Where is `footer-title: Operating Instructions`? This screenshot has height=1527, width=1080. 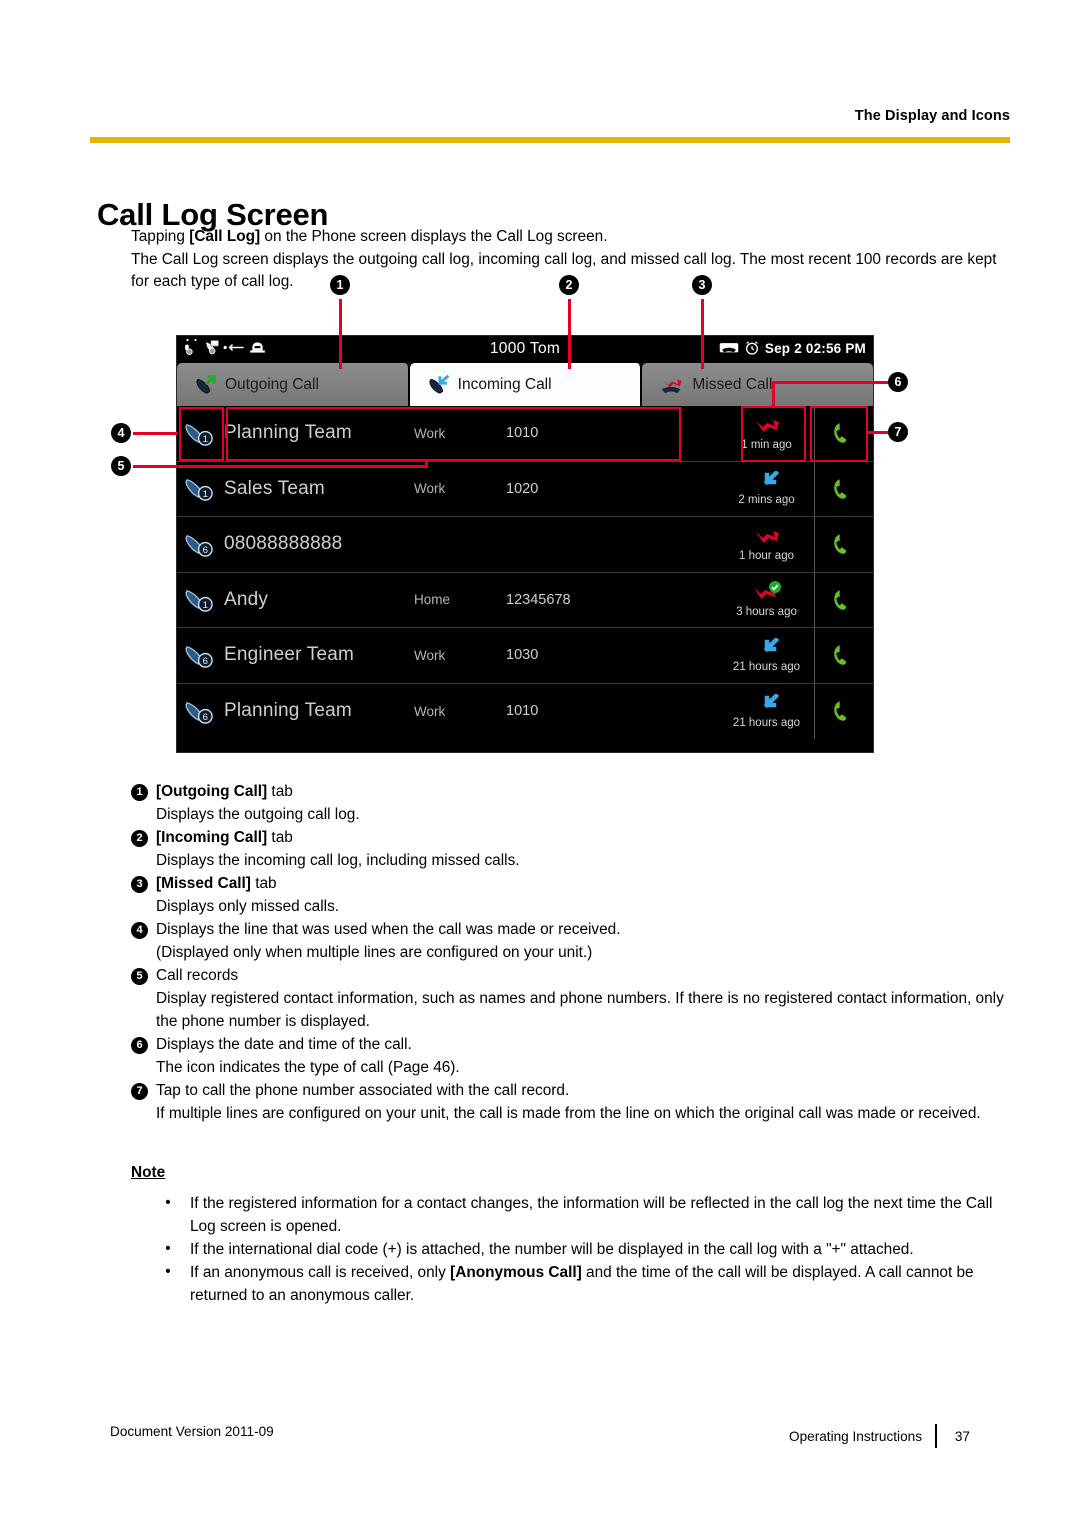 footer-title: Operating Instructions is located at coordinates (855, 1436).